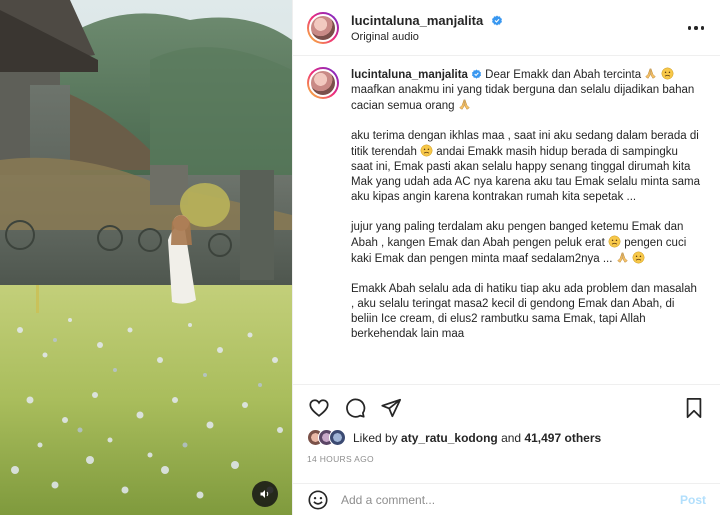 This screenshot has width=720, height=515. I want to click on like-button, so click(319, 408).